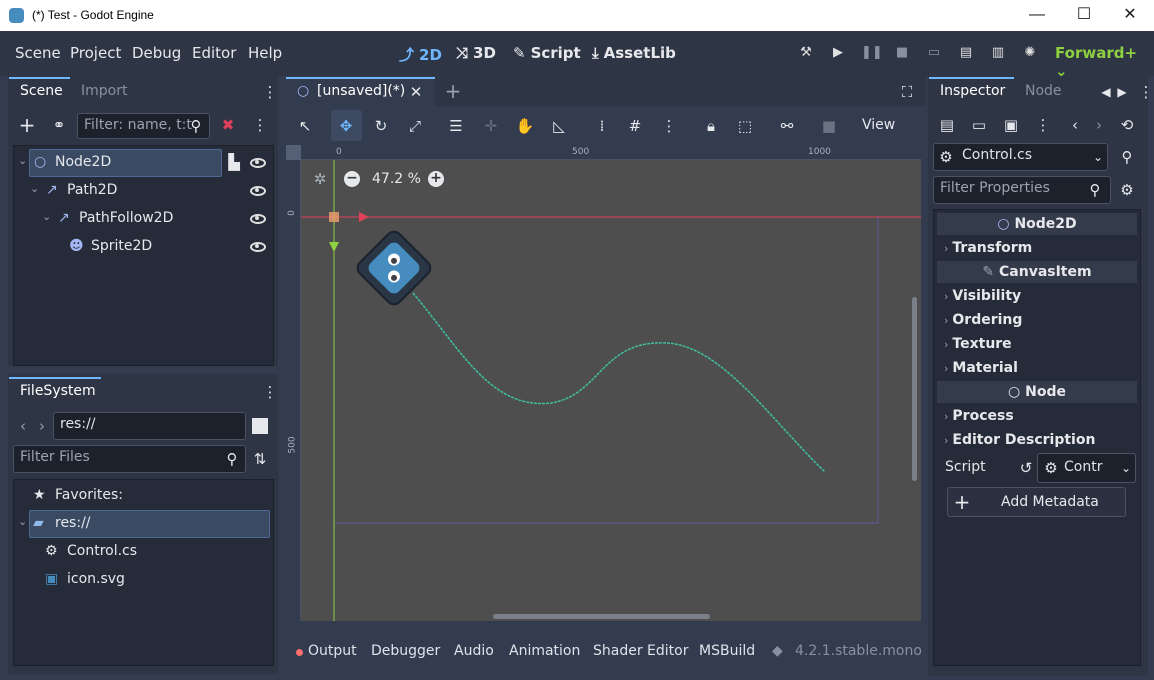 This screenshot has width=1154, height=680. I want to click on sort-icon: ⇅, so click(260, 459).